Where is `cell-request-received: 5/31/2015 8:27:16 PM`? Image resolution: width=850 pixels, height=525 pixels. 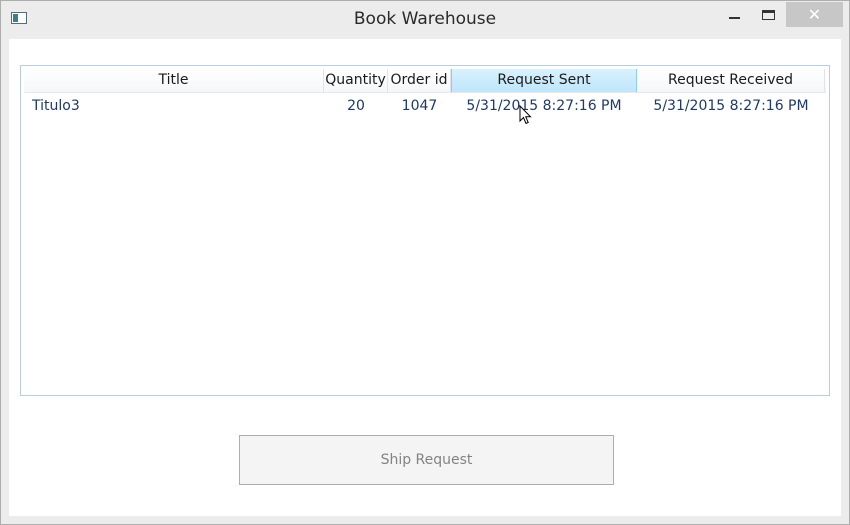 cell-request-received: 5/31/2015 8:27:16 PM is located at coordinates (731, 106).